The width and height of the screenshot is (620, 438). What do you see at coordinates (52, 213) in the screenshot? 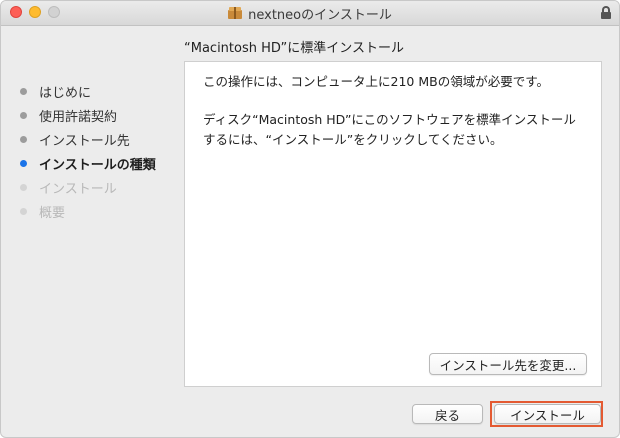
I see `step-label: 概要` at bounding box center [52, 213].